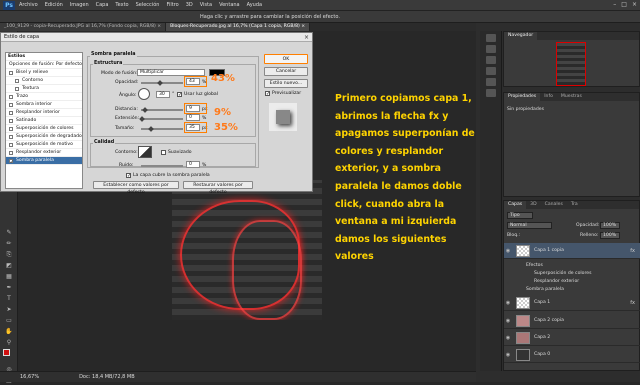 The width and height of the screenshot is (640, 385). Describe the element at coordinates (286, 71) in the screenshot. I see `cancel-button: Cancelar` at that location.